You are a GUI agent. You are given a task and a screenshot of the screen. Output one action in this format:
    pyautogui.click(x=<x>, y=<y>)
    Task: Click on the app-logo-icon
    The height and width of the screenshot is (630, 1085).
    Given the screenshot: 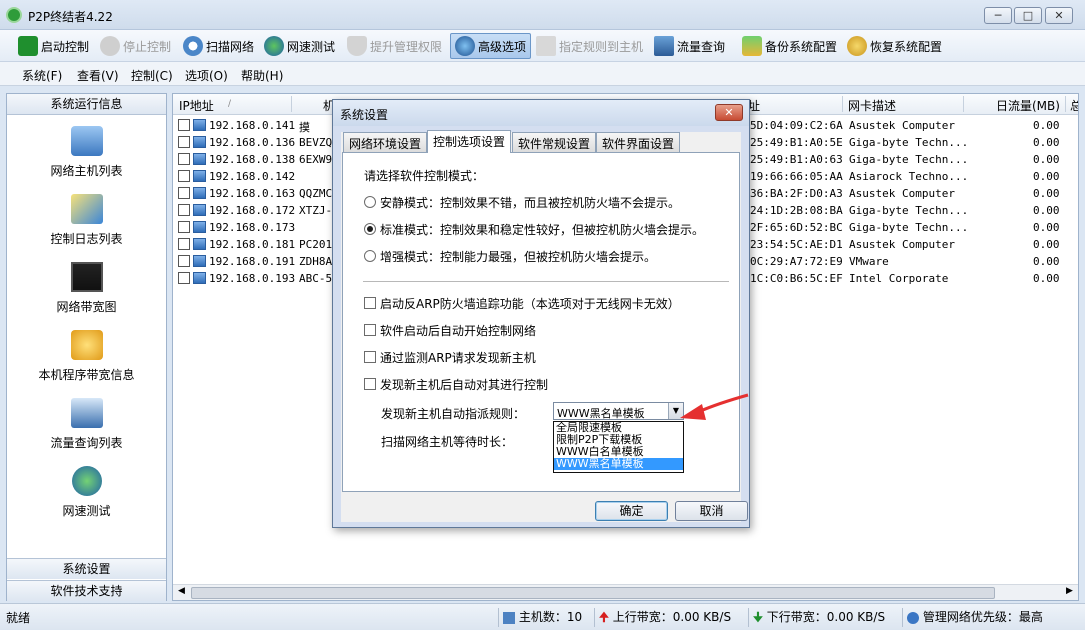 What is the action you would take?
    pyautogui.click(x=14, y=15)
    